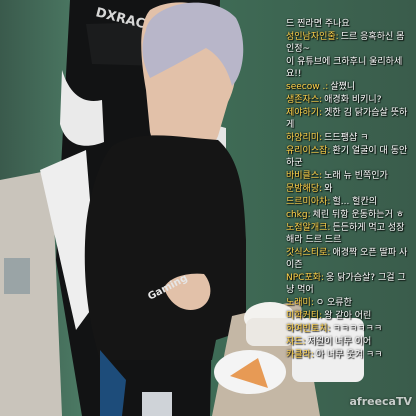  I want to click on chat-text: 와, so click(328, 189).